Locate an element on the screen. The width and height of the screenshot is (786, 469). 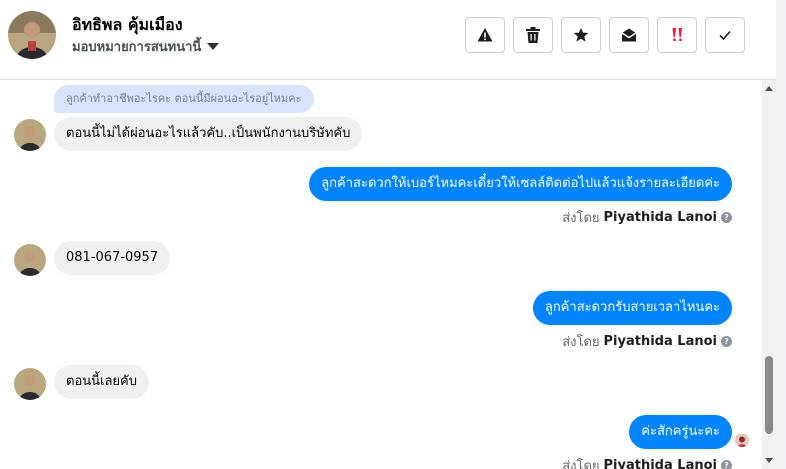
double-exclamation-icon is located at coordinates (677, 35).